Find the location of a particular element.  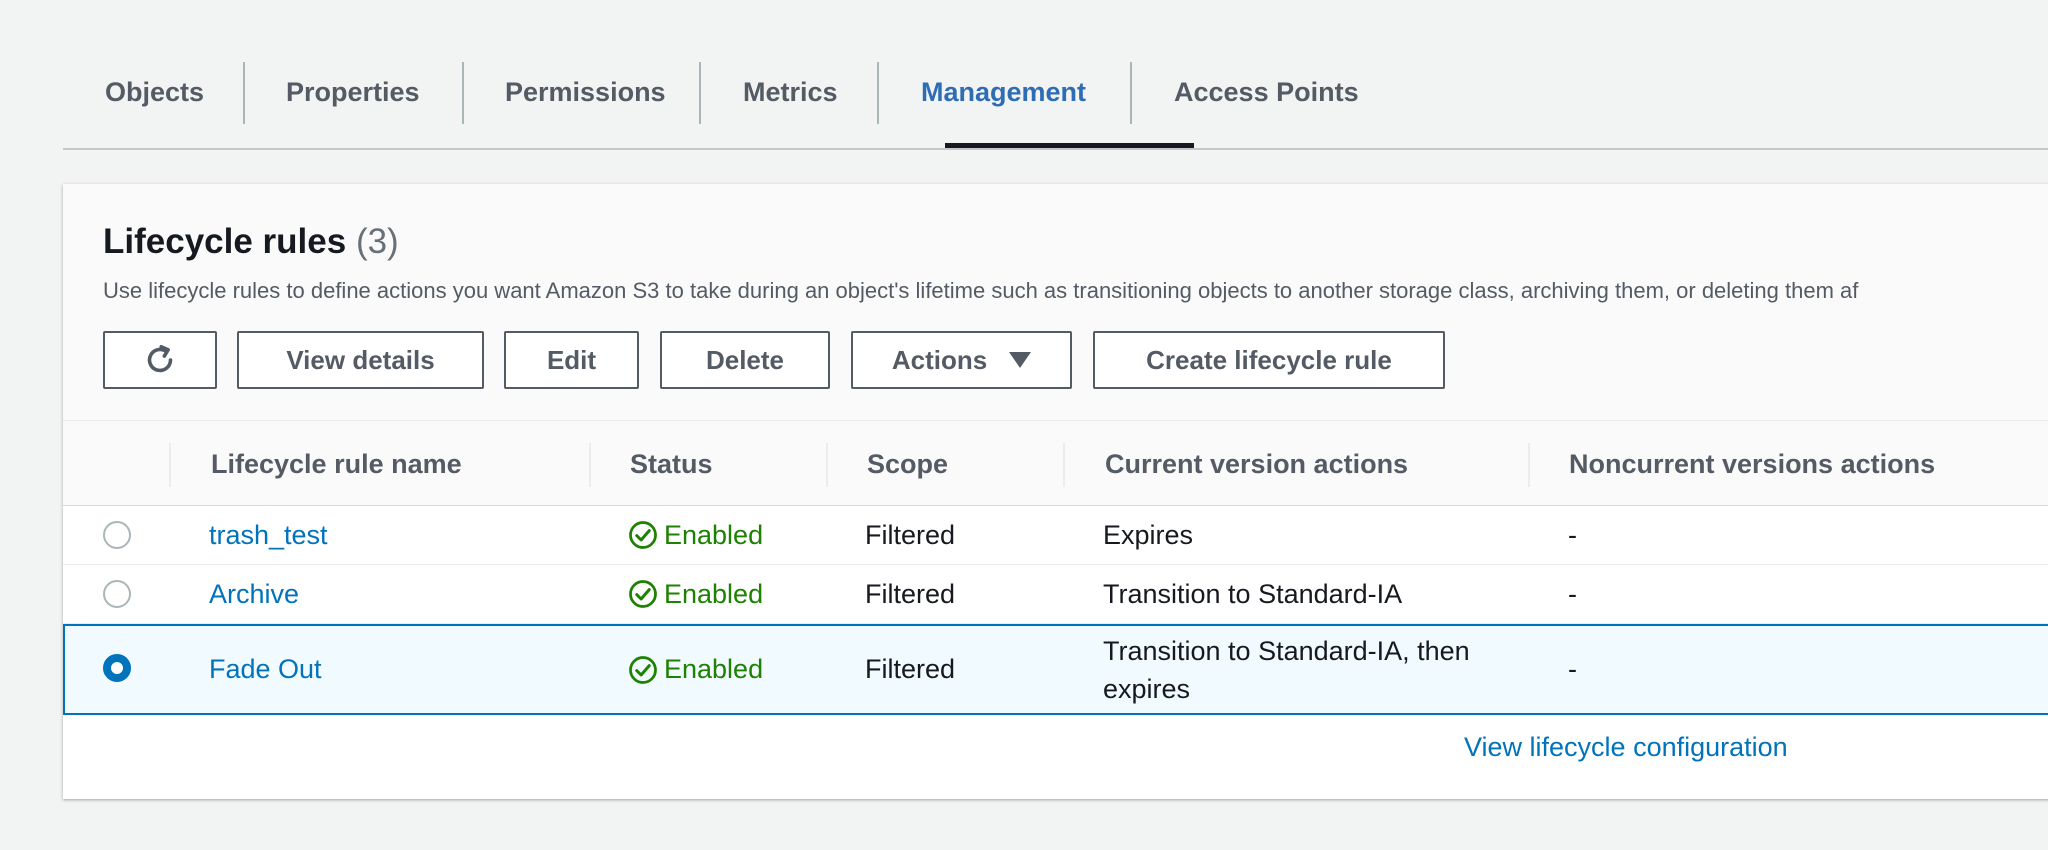

rule-name-link: trash_test is located at coordinates (268, 535).